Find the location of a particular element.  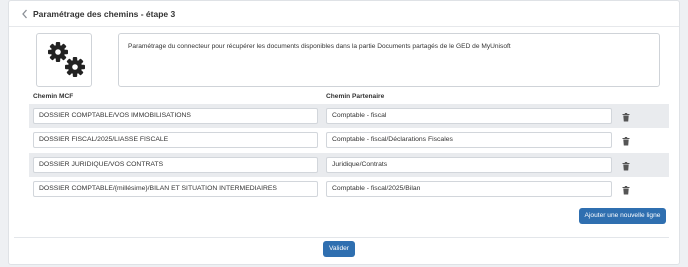

gears-icon-box is located at coordinates (64, 60).